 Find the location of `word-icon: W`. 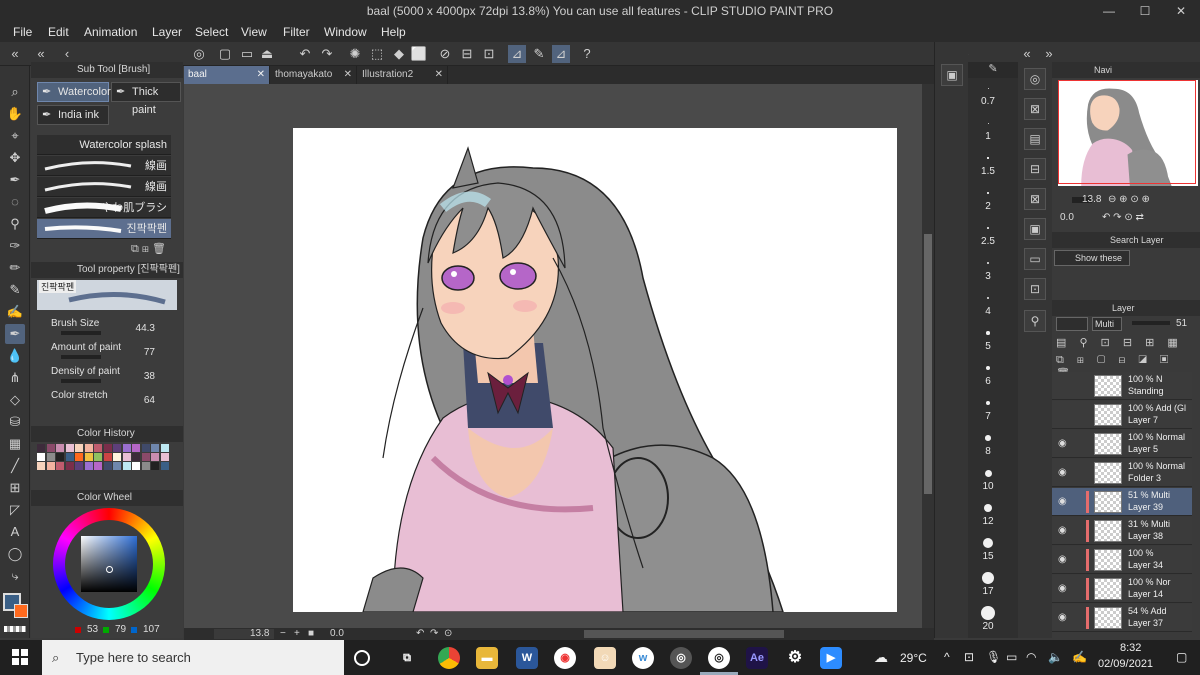

word-icon: W is located at coordinates (527, 658).